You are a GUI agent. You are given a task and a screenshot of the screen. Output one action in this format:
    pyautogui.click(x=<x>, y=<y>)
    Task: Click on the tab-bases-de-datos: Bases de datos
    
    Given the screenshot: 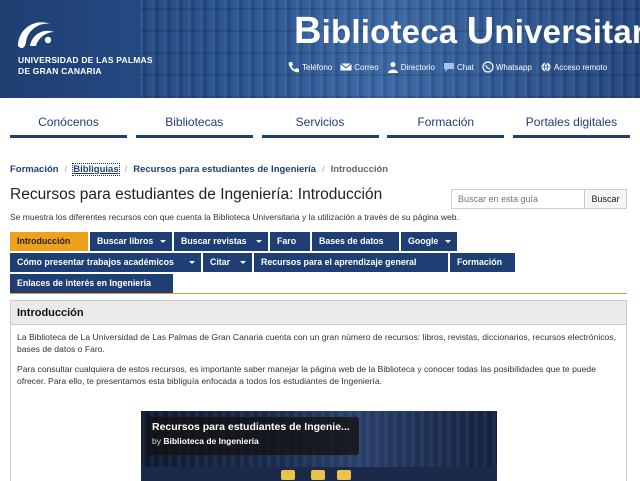 What is the action you would take?
    pyautogui.click(x=355, y=241)
    